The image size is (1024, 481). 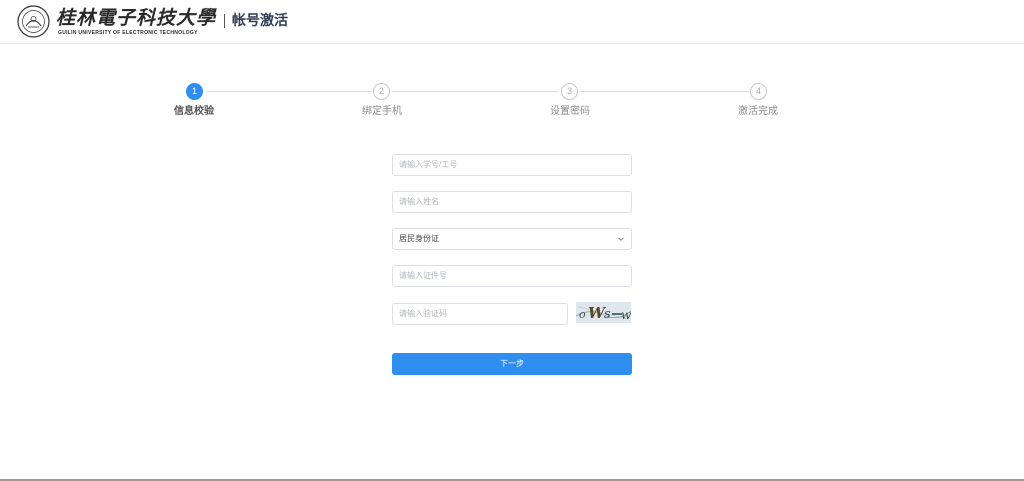 What do you see at coordinates (419, 238) in the screenshot?
I see `id-type-value: 居民身份证` at bounding box center [419, 238].